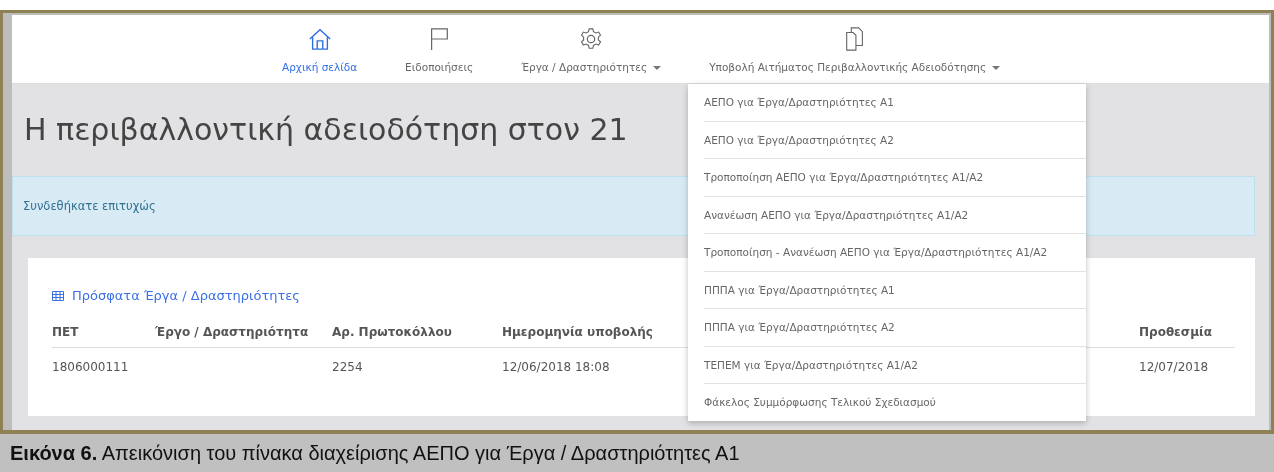 This screenshot has height=472, width=1274. What do you see at coordinates (58, 295) in the screenshot?
I see `table-icon` at bounding box center [58, 295].